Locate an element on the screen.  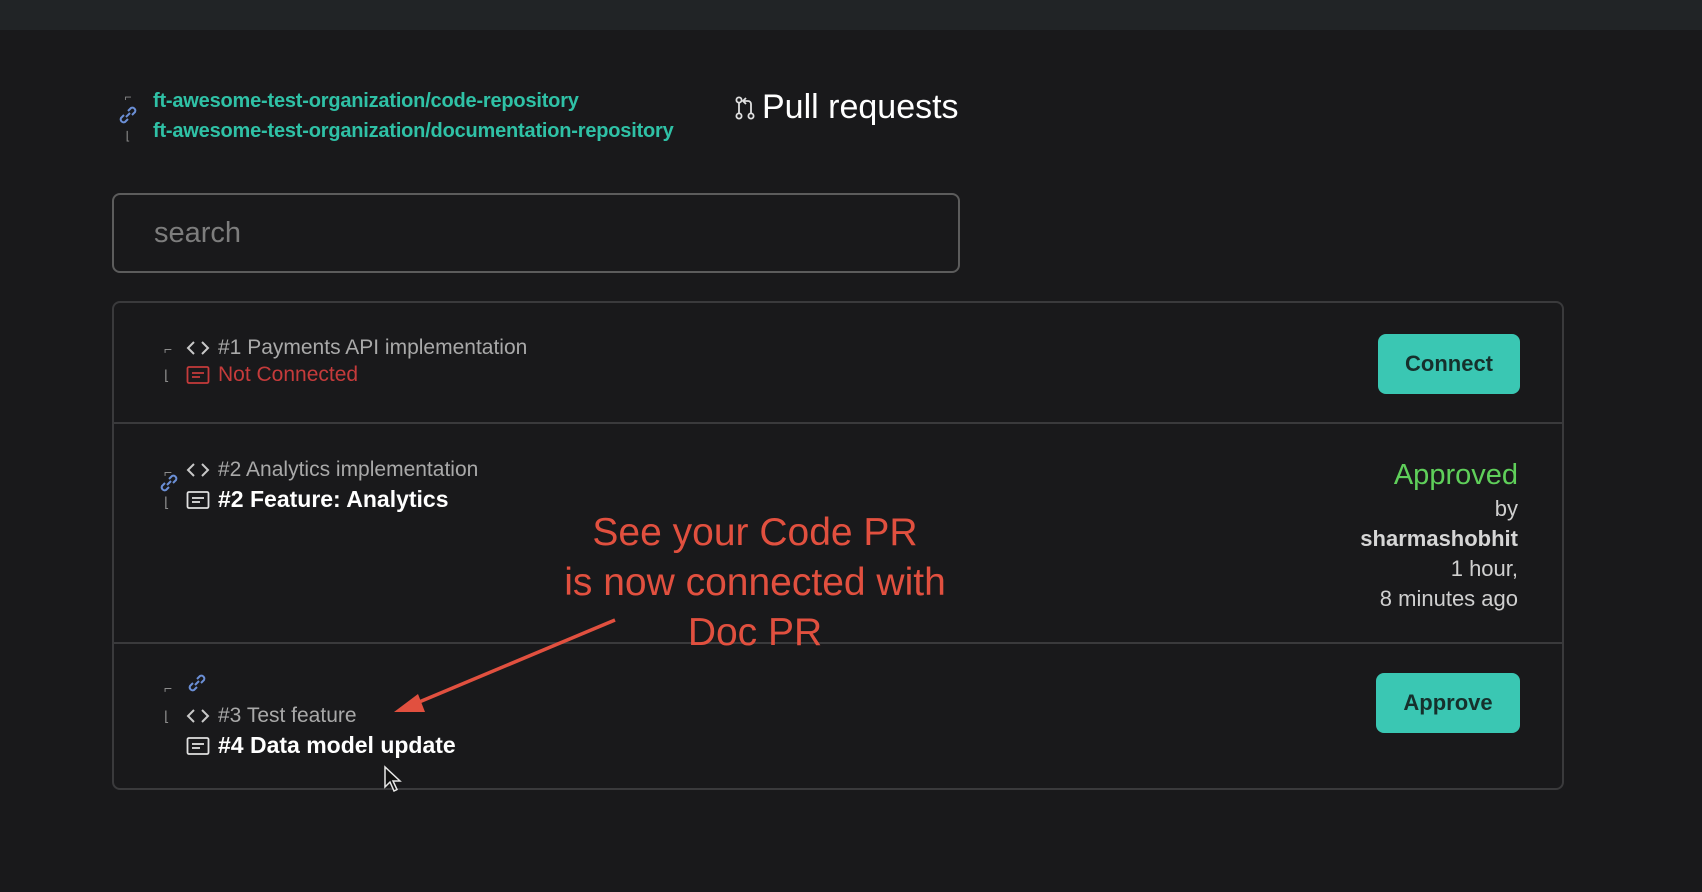
repo-bracket: ⌐ ⌊ is located at coordinates (128, 116).